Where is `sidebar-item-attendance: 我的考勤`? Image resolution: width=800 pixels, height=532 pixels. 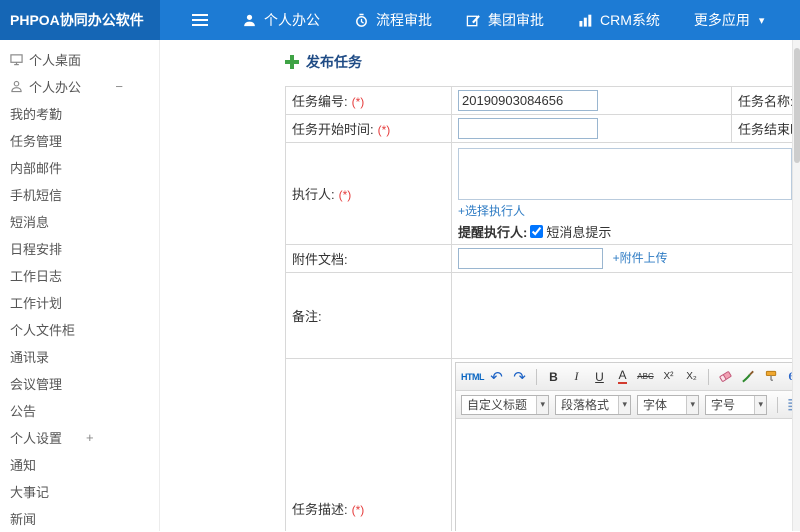
sidebar-item-attendance: 我的考勤 is located at coordinates (79, 113).